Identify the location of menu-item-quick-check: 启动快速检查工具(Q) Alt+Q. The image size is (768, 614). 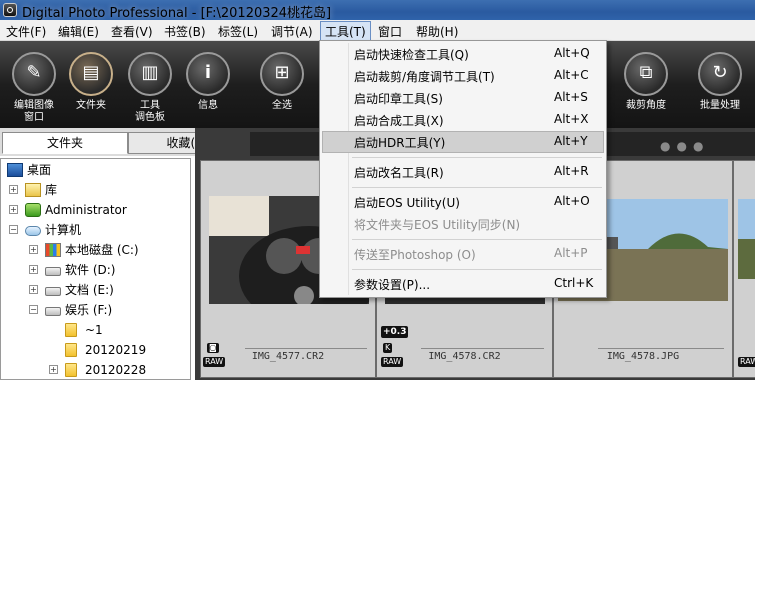
(463, 54).